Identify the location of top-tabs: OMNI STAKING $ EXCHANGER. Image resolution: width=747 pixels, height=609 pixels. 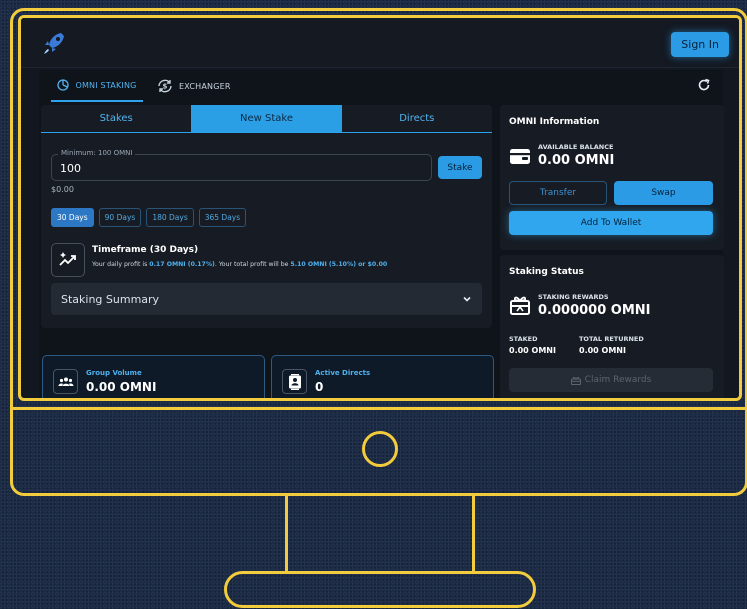
(381, 86).